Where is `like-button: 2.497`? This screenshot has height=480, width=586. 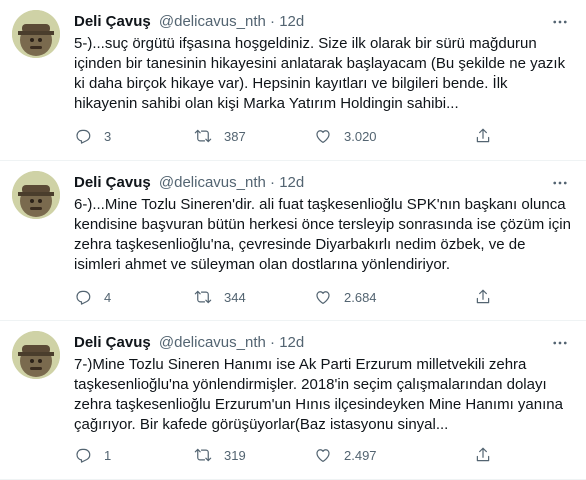 like-button: 2.497 is located at coordinates (345, 455).